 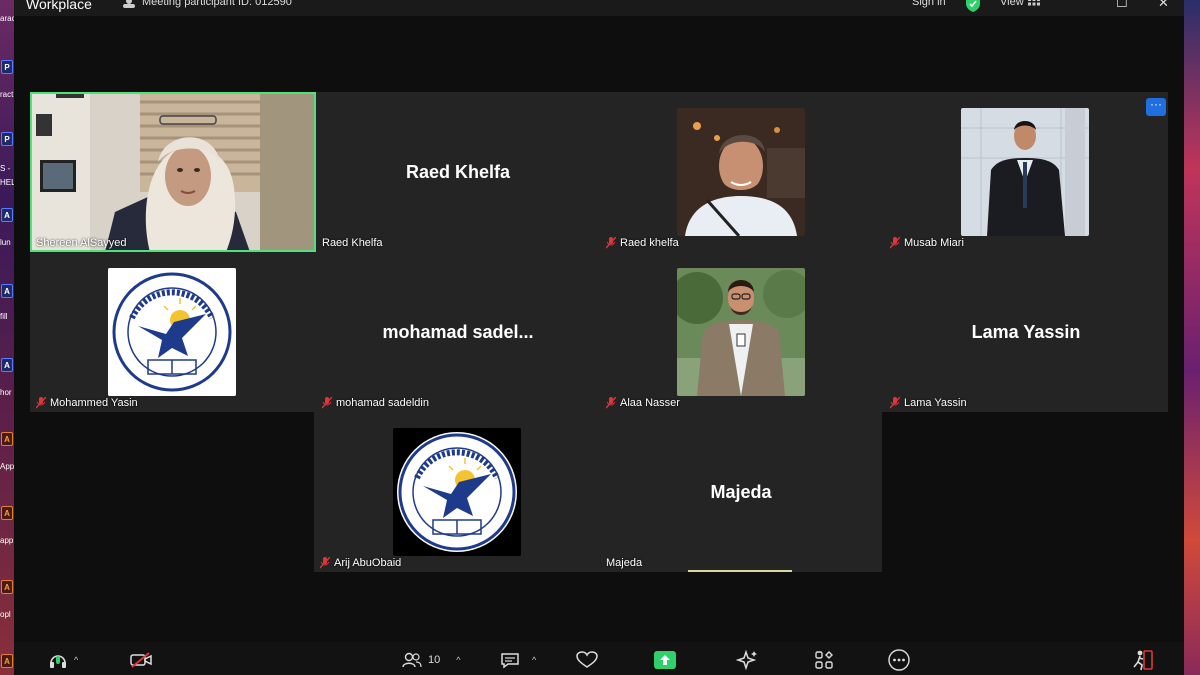 I want to click on video-off-icon, so click(x=141, y=660).